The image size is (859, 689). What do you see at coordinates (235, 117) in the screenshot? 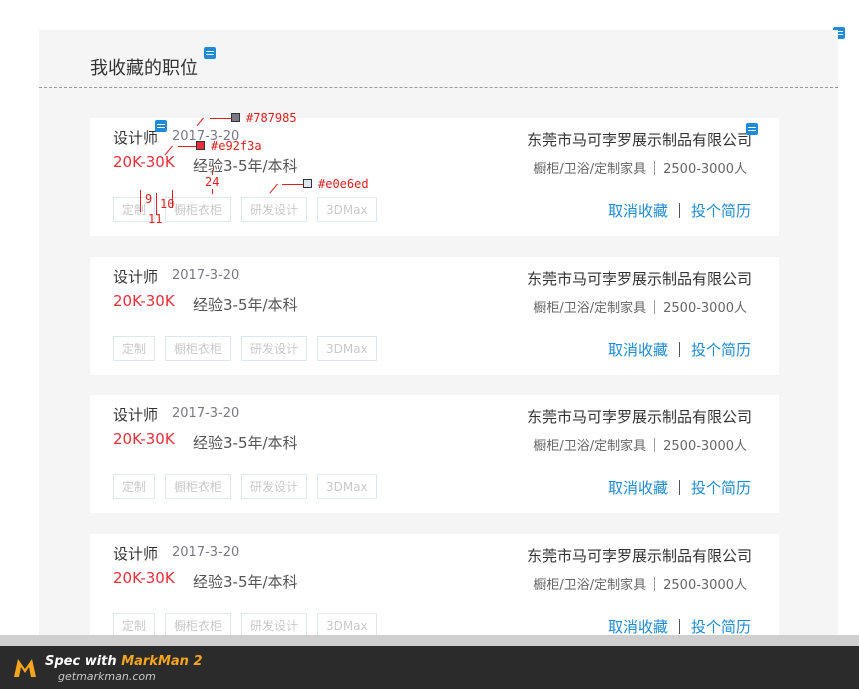
I see `color-swatch-date` at bounding box center [235, 117].